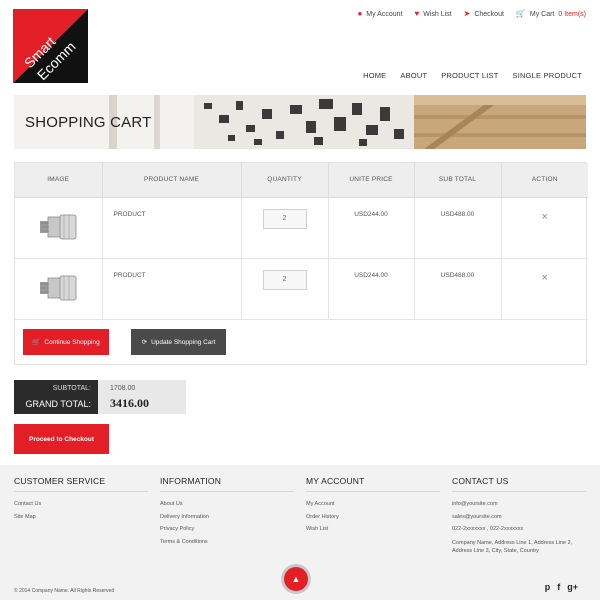  Describe the element at coordinates (50, 46) in the screenshot. I see `logo: Smart Ecomm` at that location.